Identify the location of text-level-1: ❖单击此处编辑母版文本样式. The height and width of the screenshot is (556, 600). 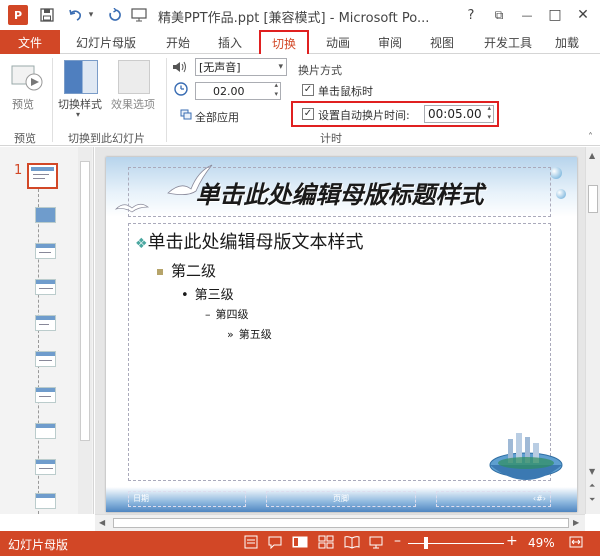
(249, 241).